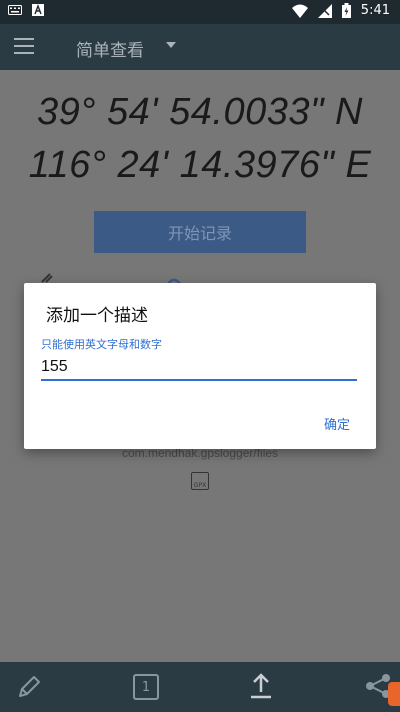  Describe the element at coordinates (200, 485) in the screenshot. I see `gpx-label: GPX` at that location.